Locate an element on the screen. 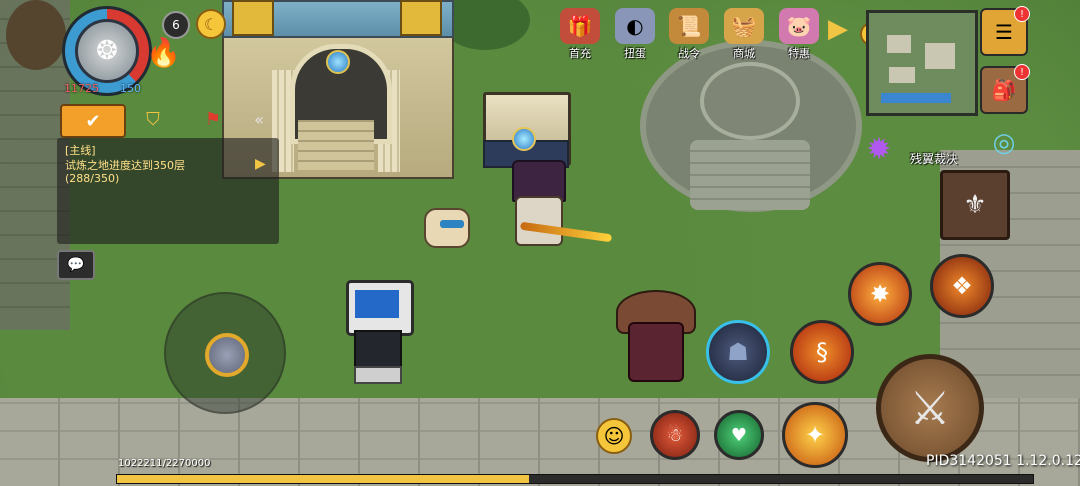 The height and width of the screenshot is (486, 1080). witch-npc is located at coordinates (656, 352).